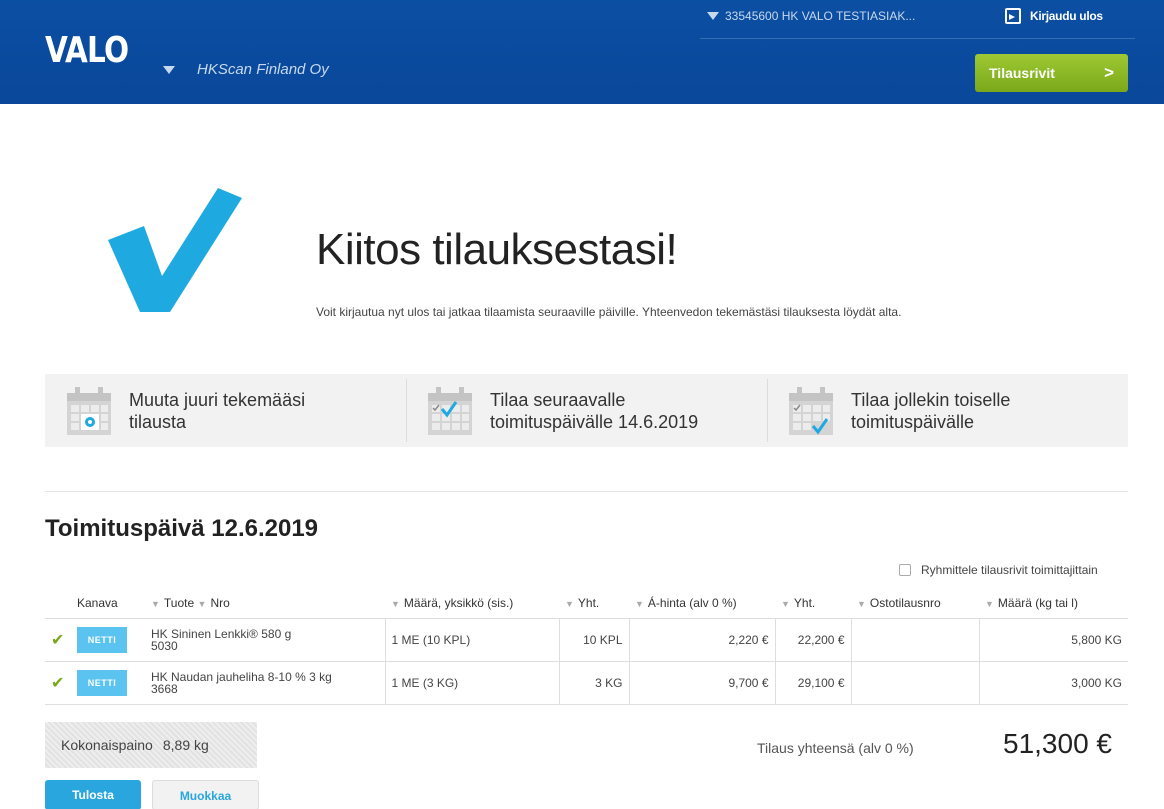 The height and width of the screenshot is (809, 1164). What do you see at coordinates (813, 603) in the screenshot?
I see `header-yht2: ▼ Yht.` at bounding box center [813, 603].